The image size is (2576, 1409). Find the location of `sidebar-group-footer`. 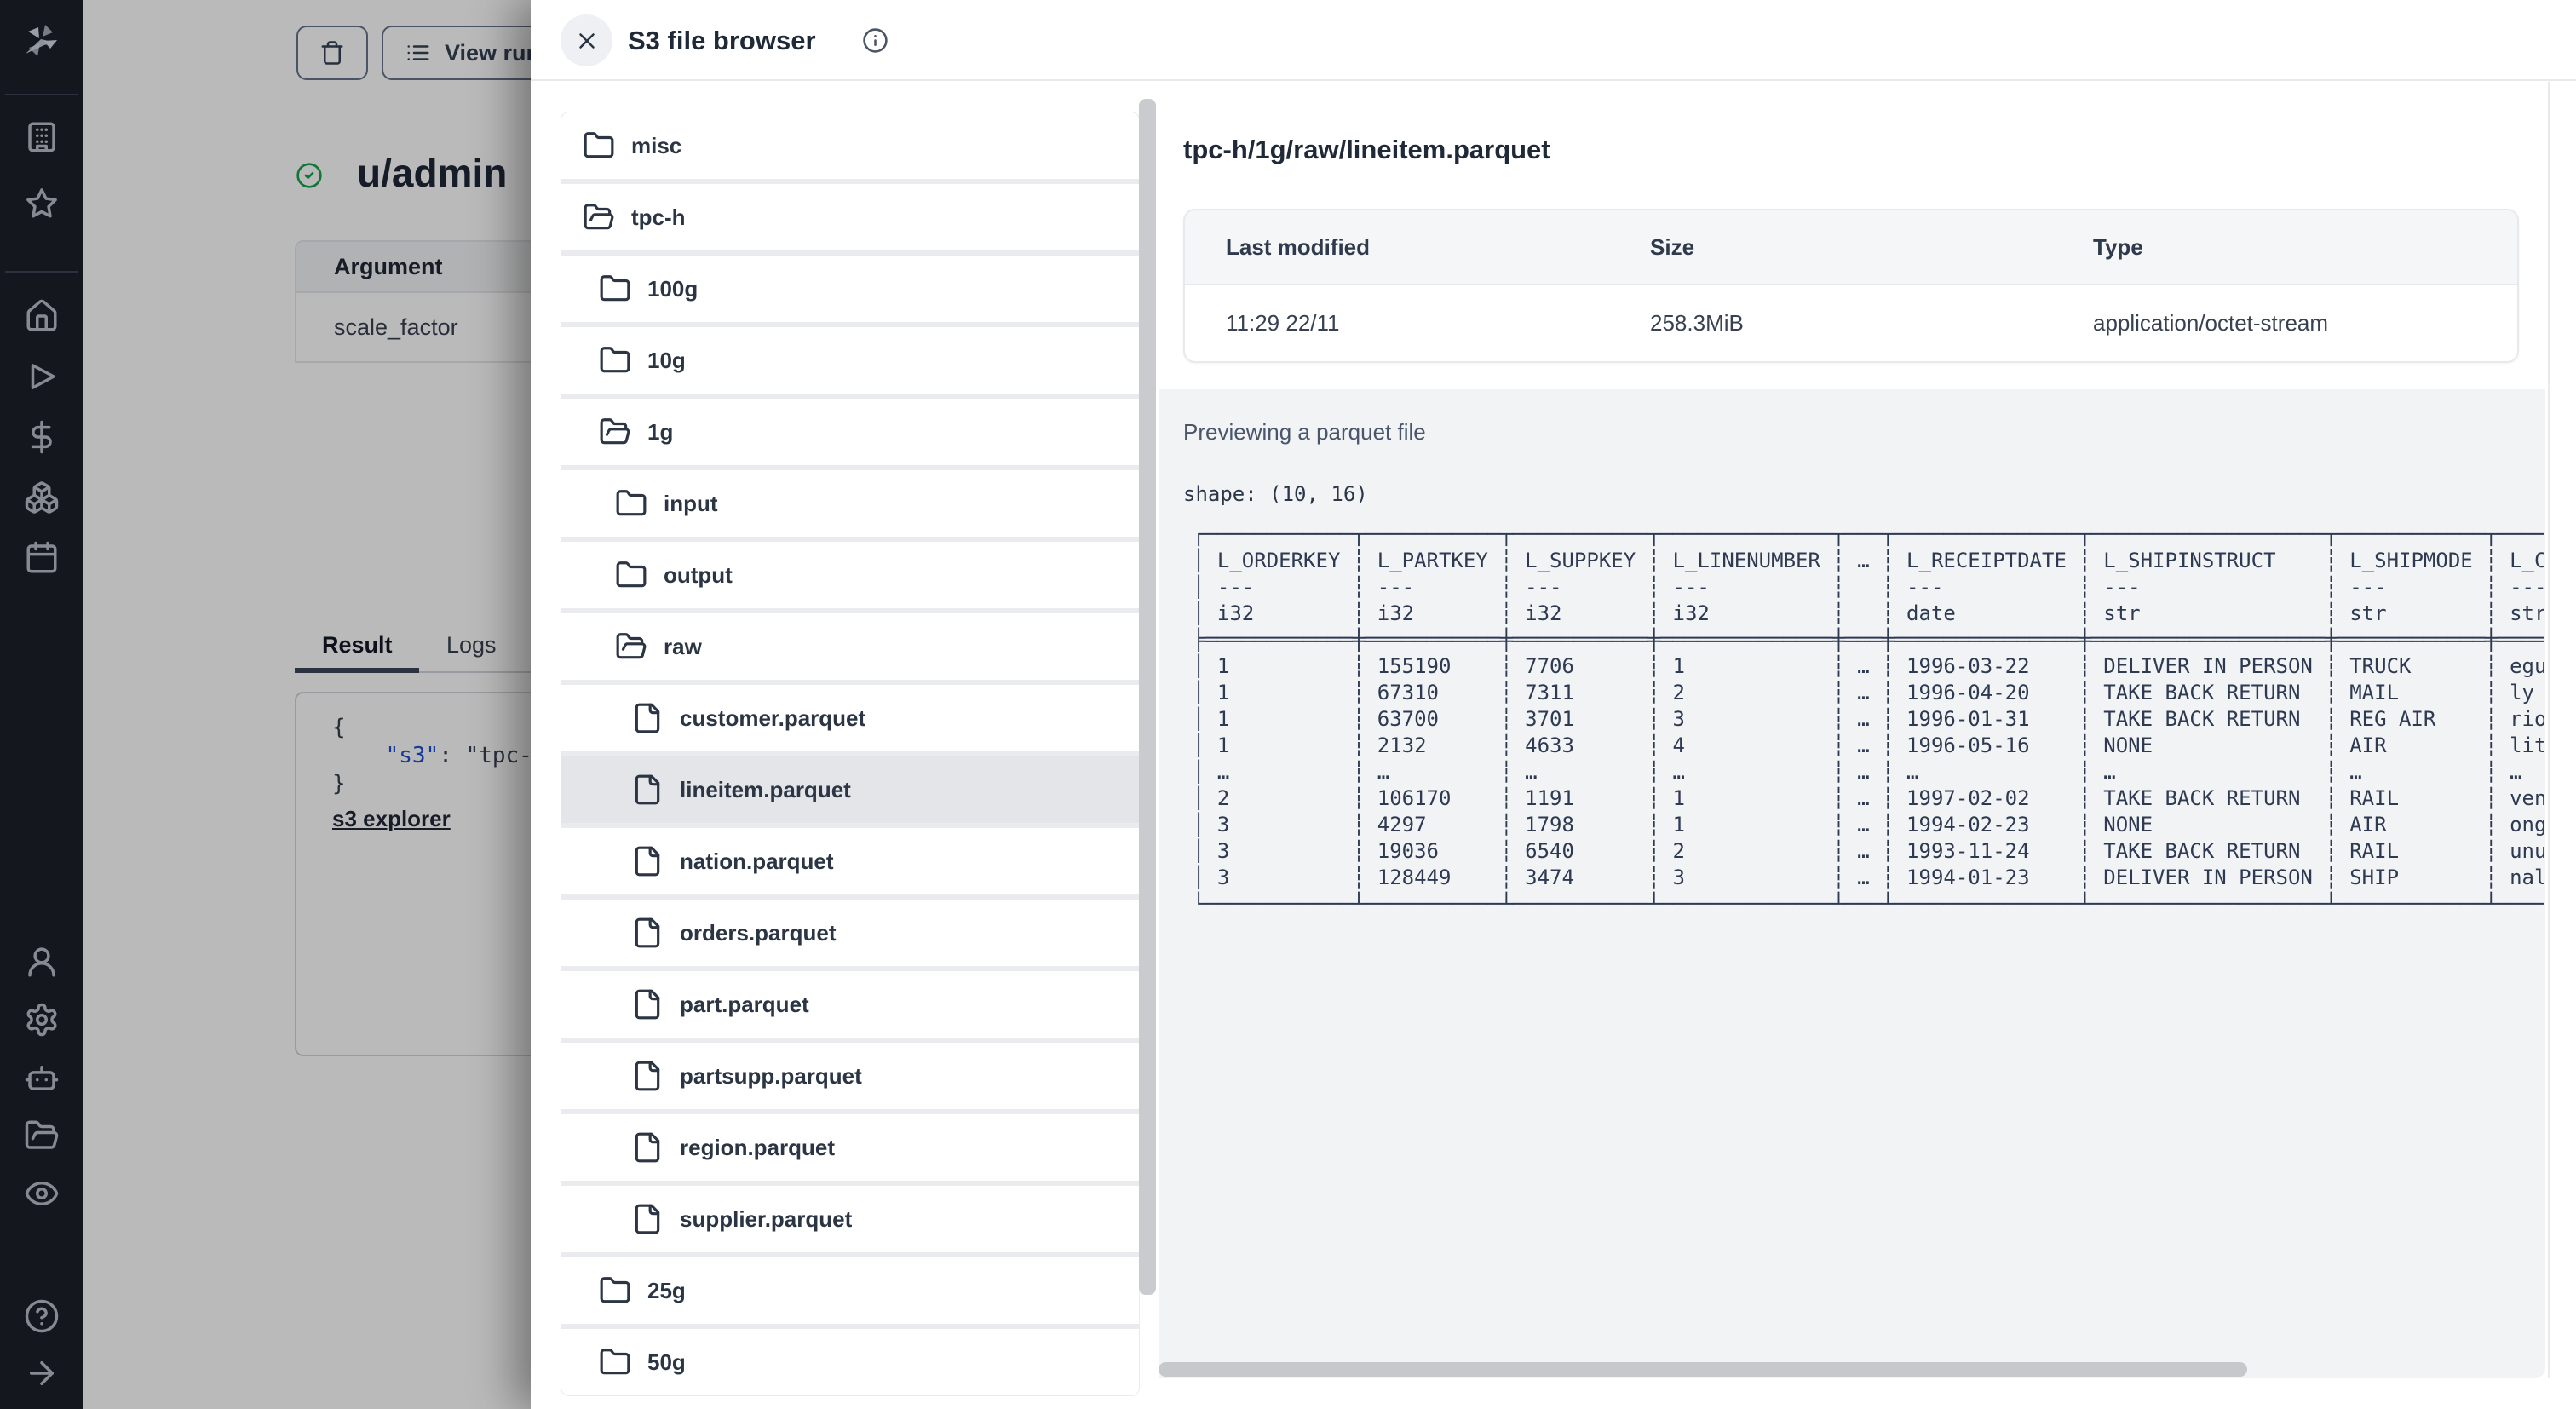

sidebar-group-footer is located at coordinates (41, 1344).